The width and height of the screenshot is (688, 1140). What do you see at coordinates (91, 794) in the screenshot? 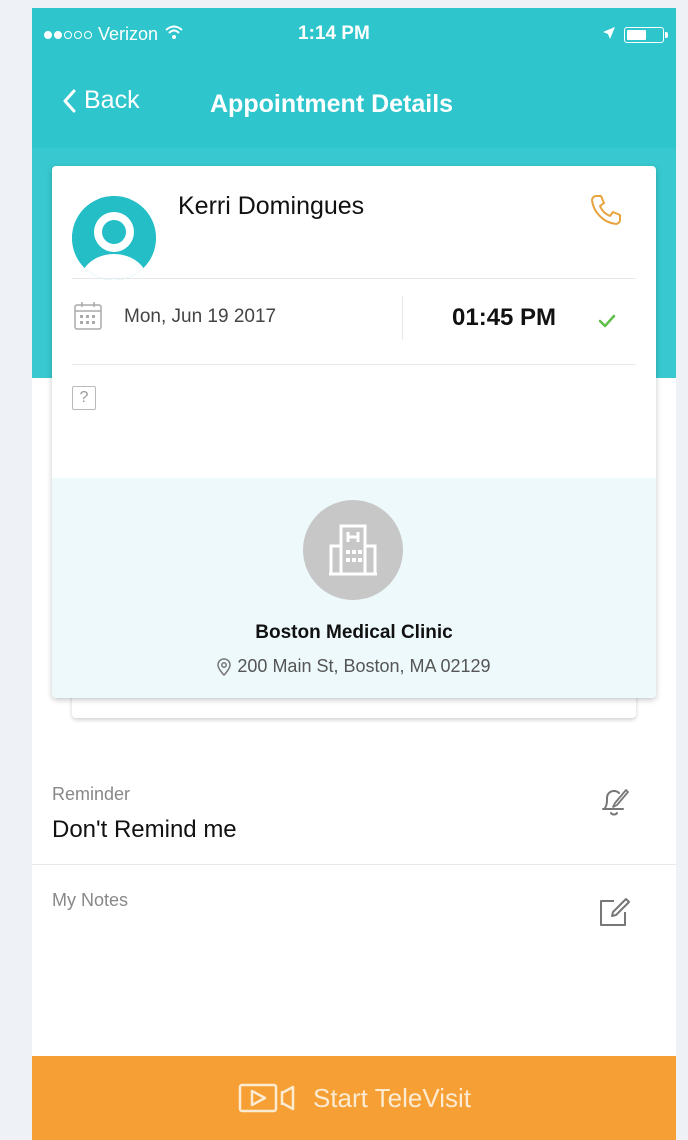
I see `reminder-label: Reminder` at bounding box center [91, 794].